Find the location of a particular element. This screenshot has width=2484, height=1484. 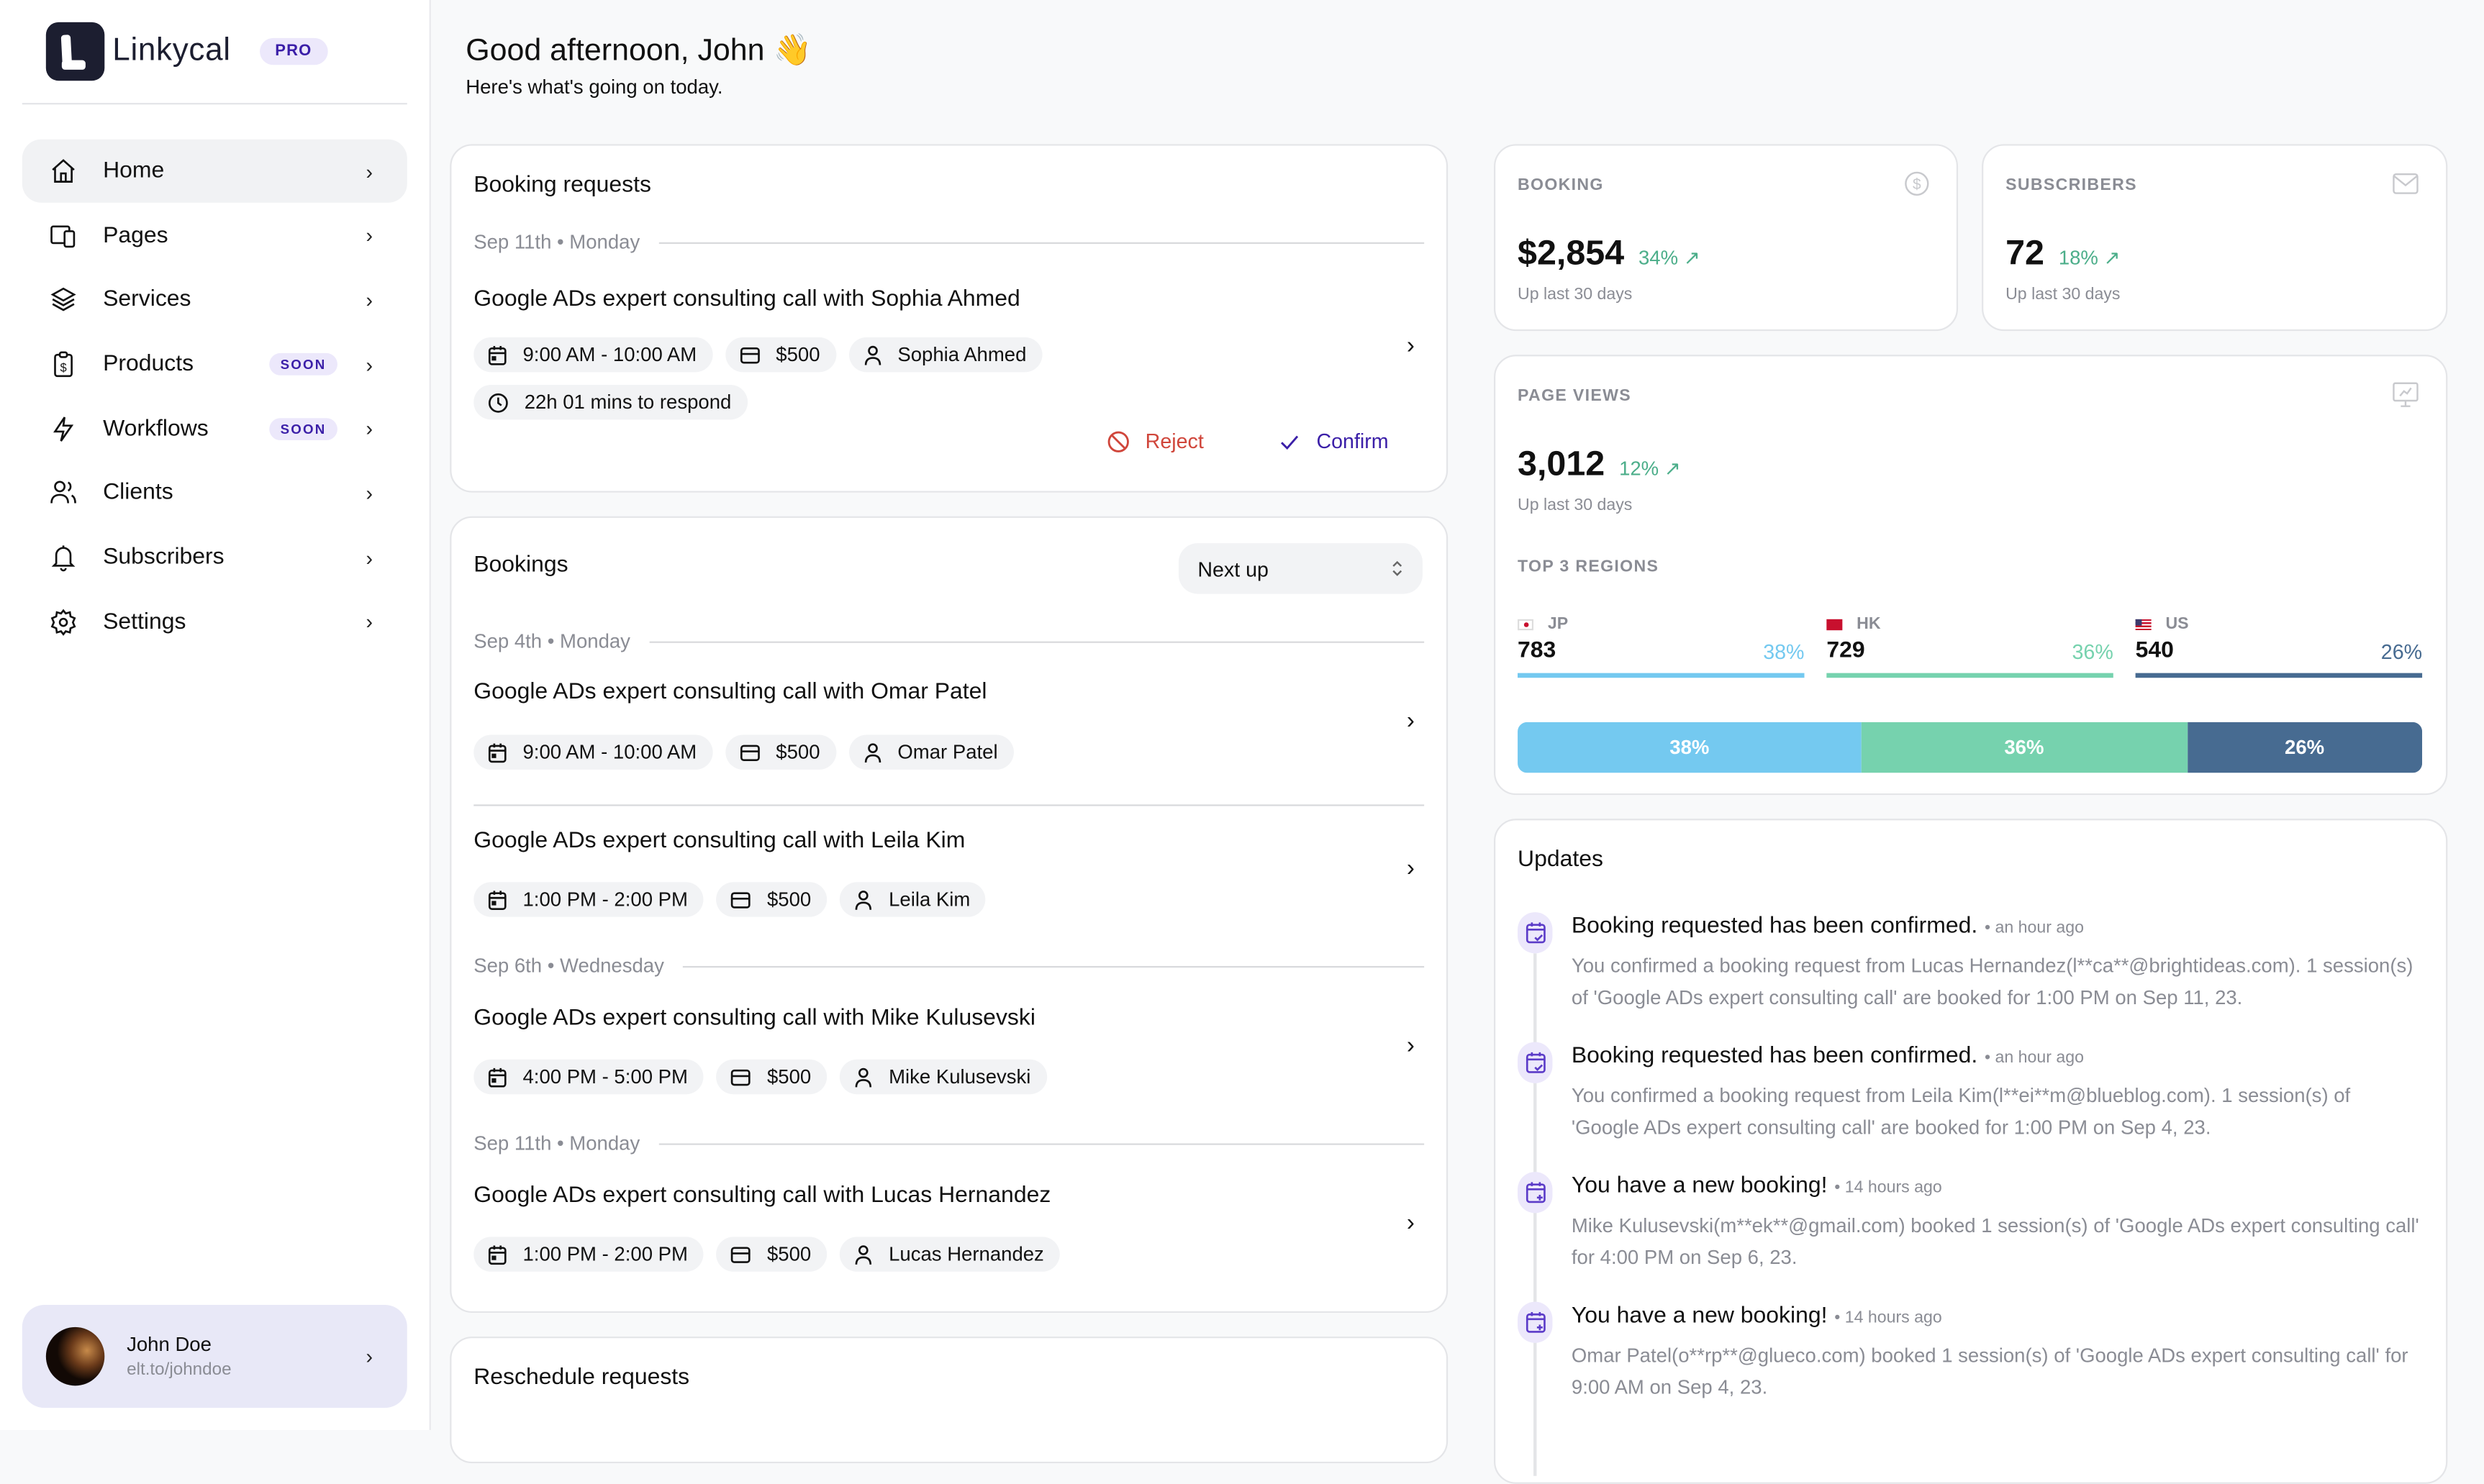

brand-name: Linkycal is located at coordinates (171, 51).